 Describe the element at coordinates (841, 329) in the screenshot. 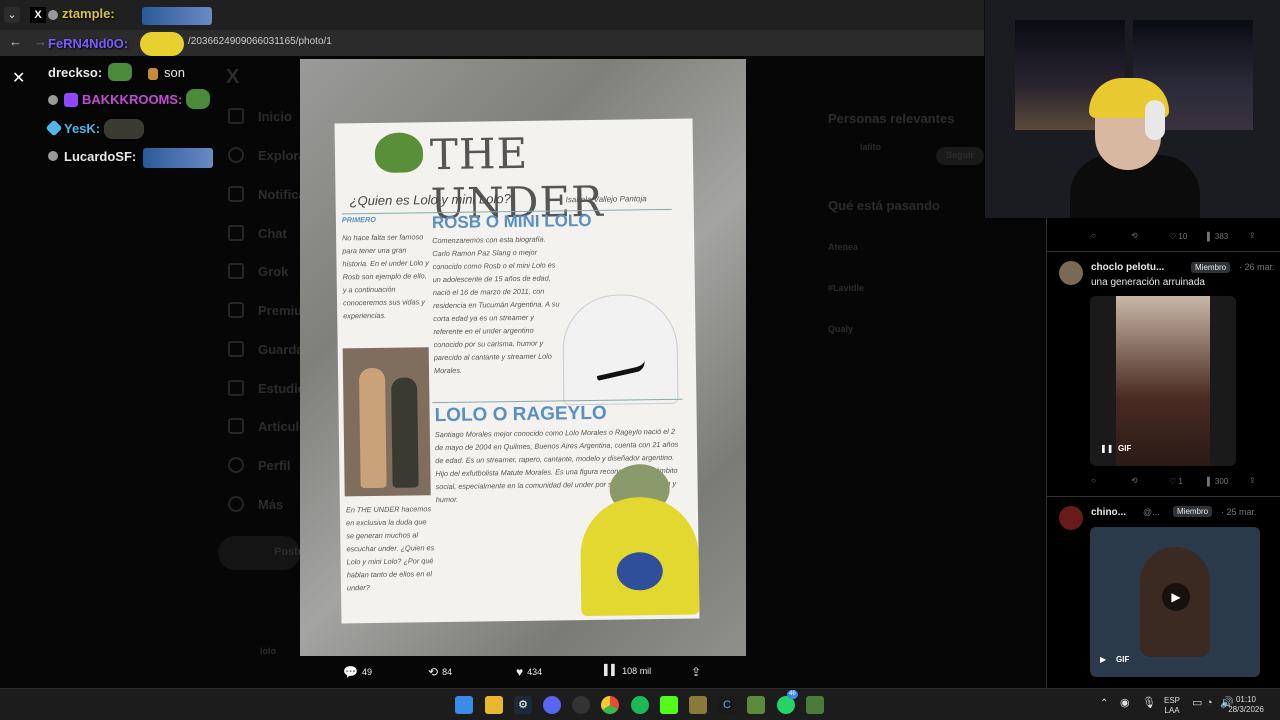

I see `trend-dim-3: Qualy` at that location.